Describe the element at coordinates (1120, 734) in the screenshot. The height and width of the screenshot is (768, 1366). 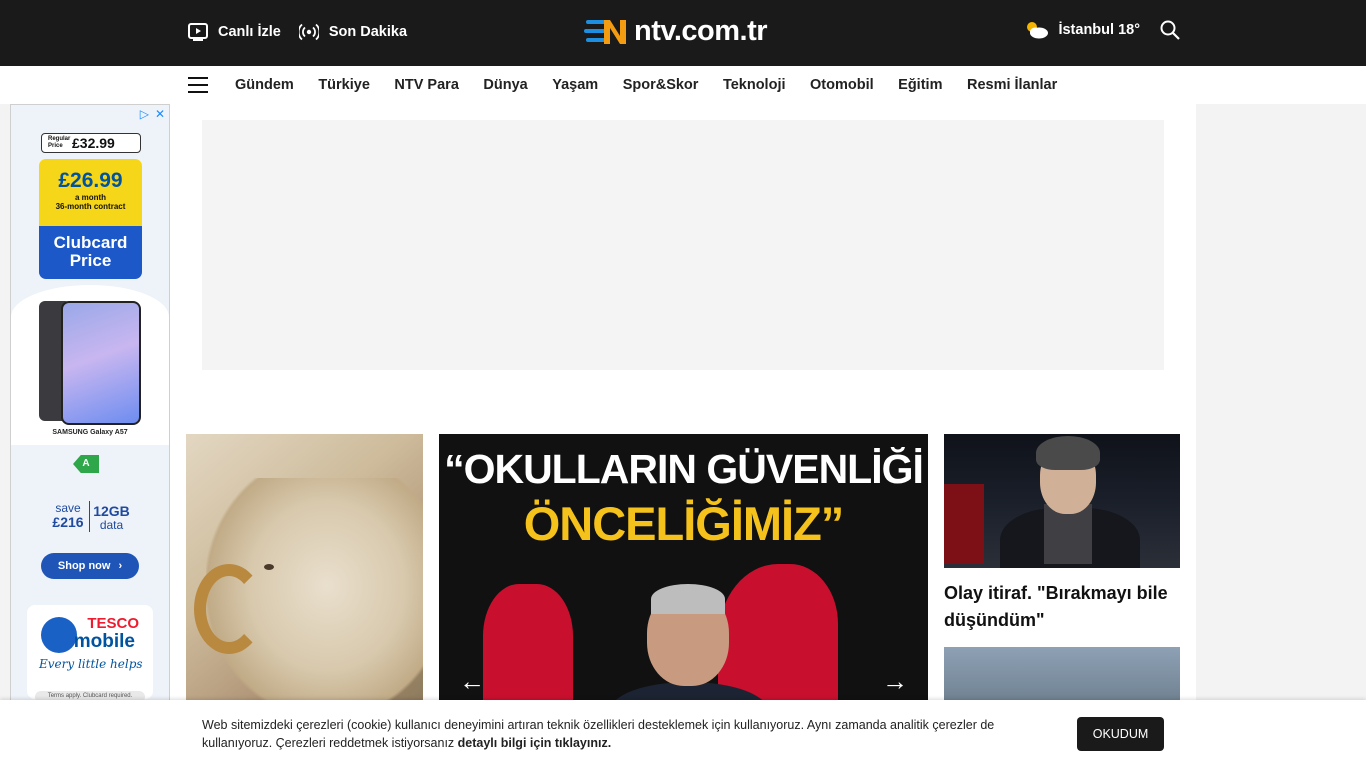
I see `cookie-accept-button: OKUDUM` at that location.